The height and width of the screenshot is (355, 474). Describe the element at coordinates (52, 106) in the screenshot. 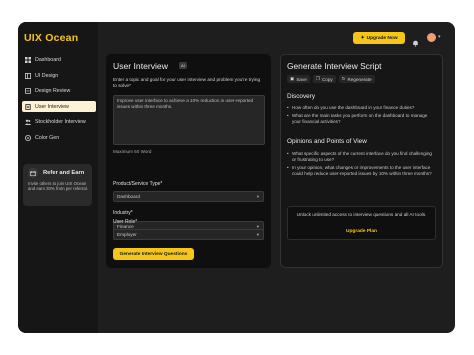

I see `sidebar-item-label: User Interview` at that location.